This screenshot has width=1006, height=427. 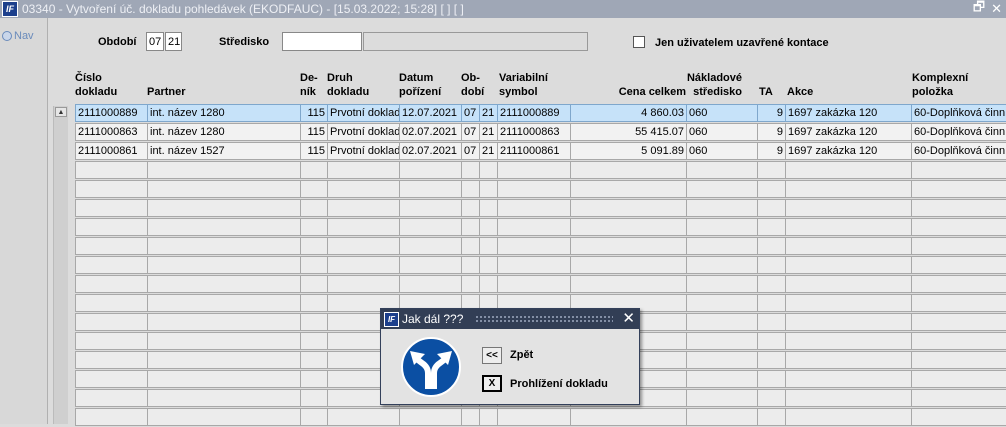 What do you see at coordinates (224, 151) in the screenshot?
I see `cell-partner: int. název 1527` at bounding box center [224, 151].